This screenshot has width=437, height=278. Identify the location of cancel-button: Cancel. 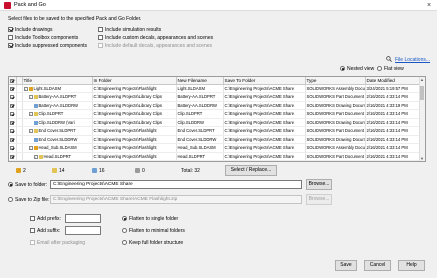
(377, 265).